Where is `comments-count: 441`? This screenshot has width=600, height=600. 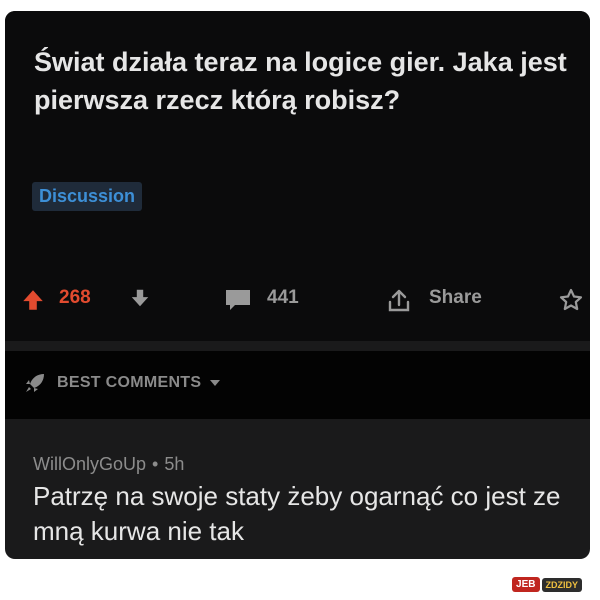 comments-count: 441 is located at coordinates (283, 297).